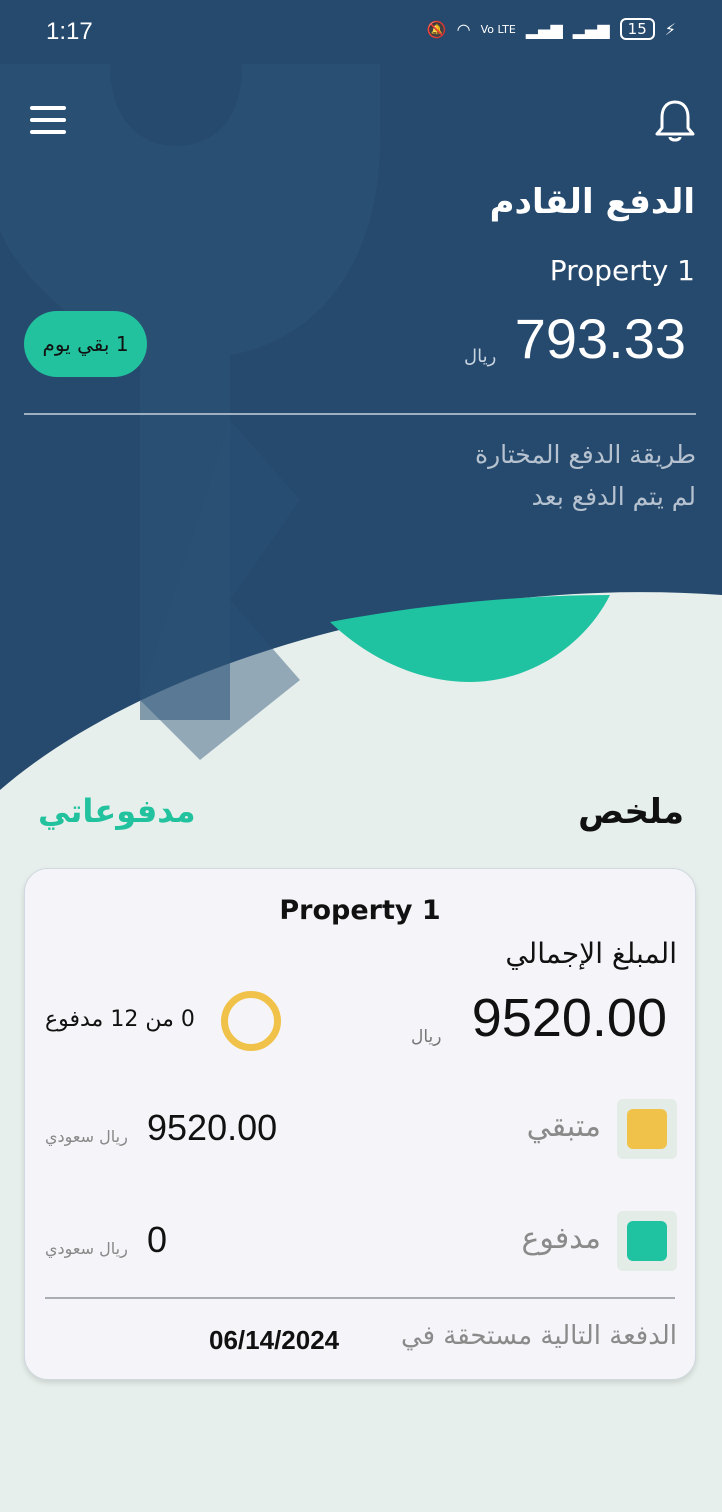  Describe the element at coordinates (592, 202) in the screenshot. I see `next-payment-title: الدفع القادم` at that location.